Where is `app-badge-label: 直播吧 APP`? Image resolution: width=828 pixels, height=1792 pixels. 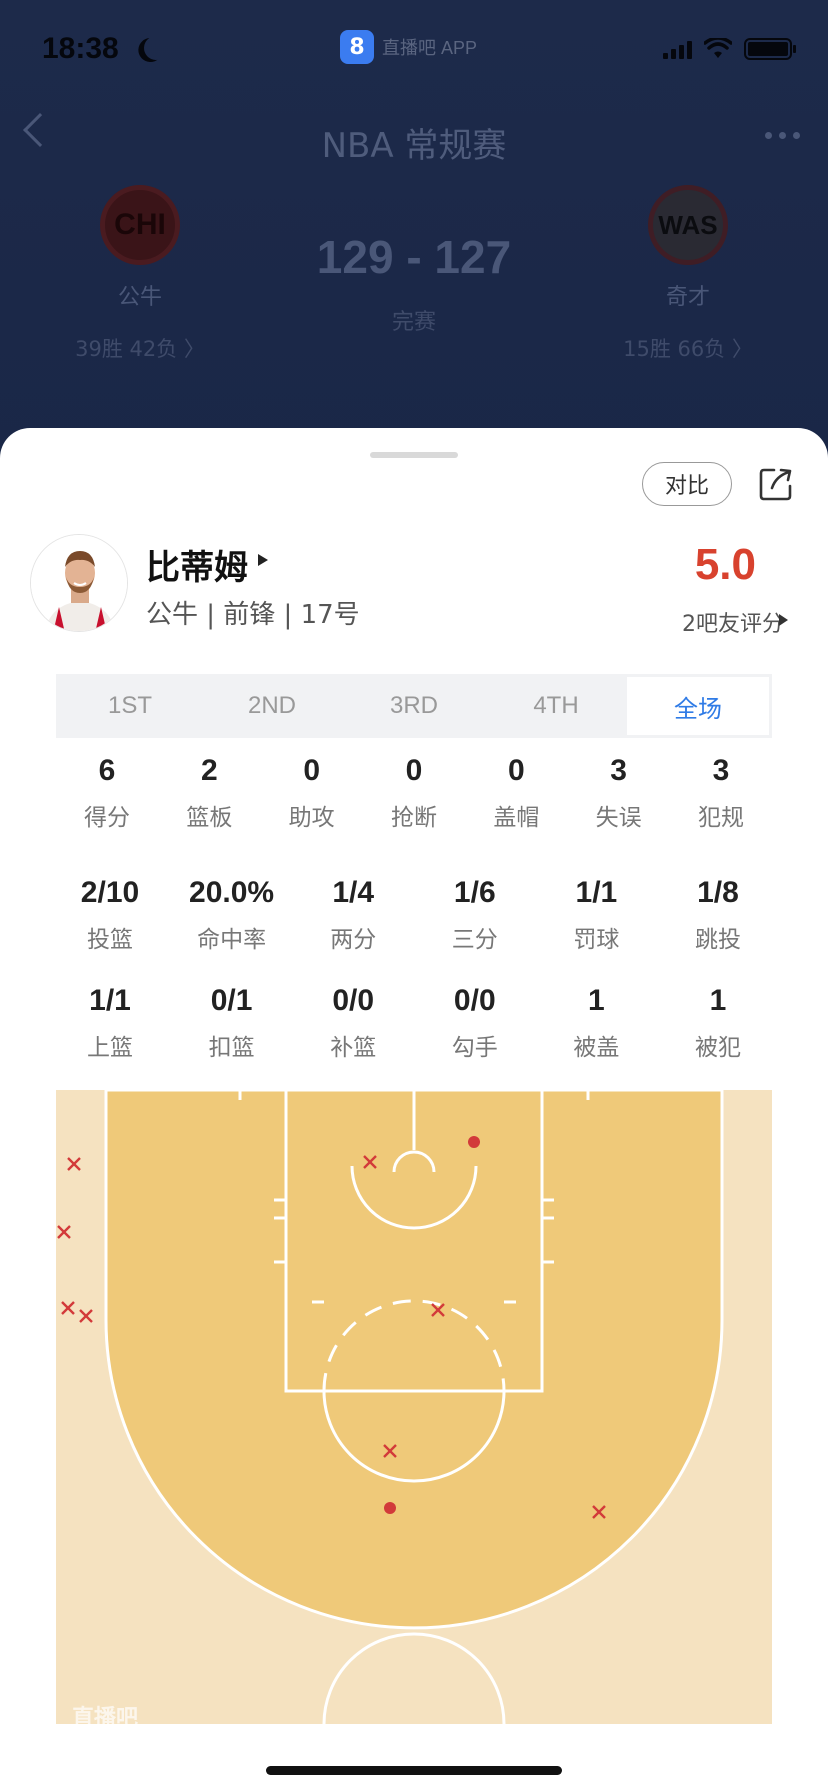 app-badge-label: 直播吧 APP is located at coordinates (430, 48).